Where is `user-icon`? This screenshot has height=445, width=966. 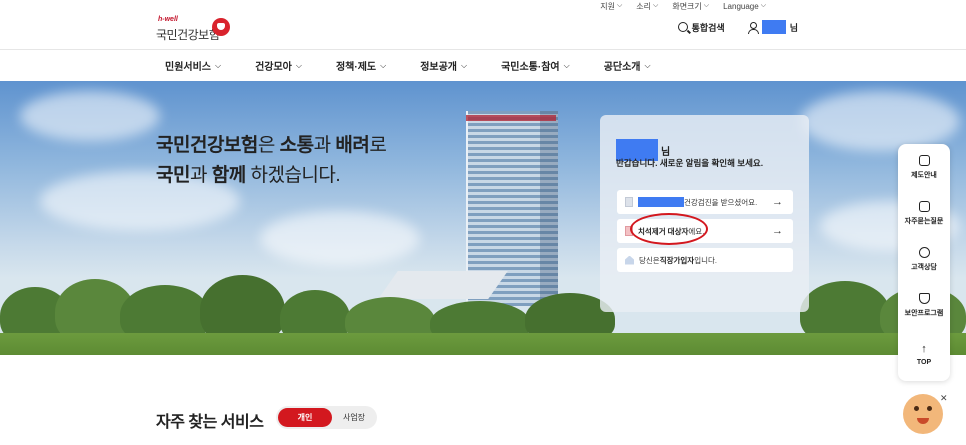 user-icon is located at coordinates (753, 27).